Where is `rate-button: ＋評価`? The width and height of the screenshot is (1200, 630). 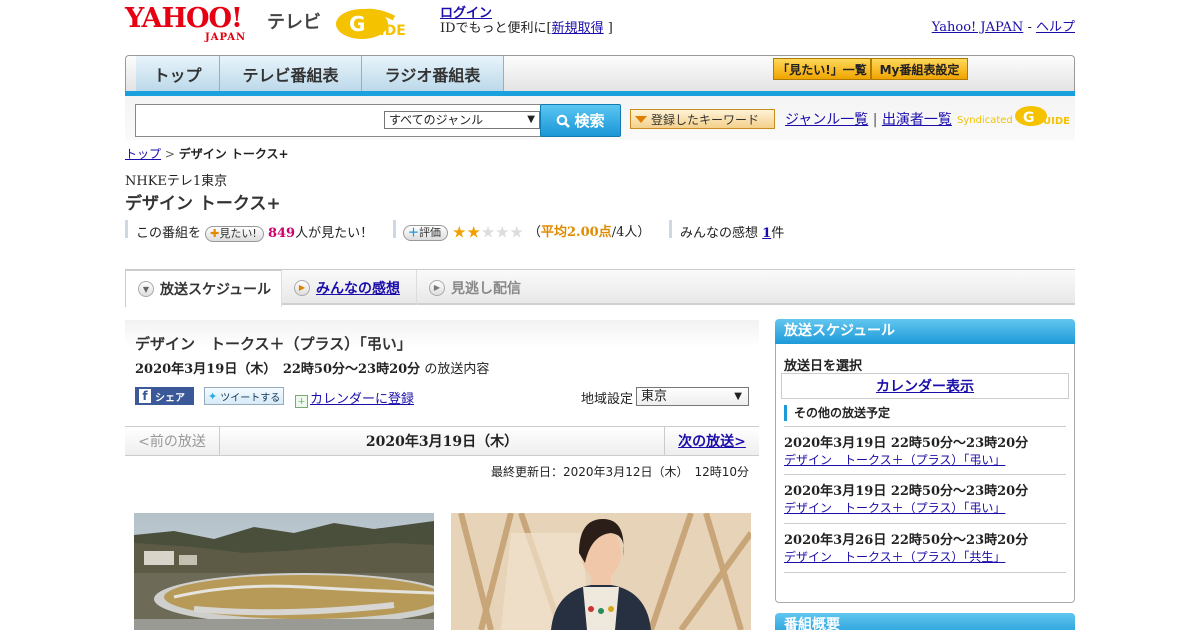
rate-button: ＋評価 is located at coordinates (425, 232).